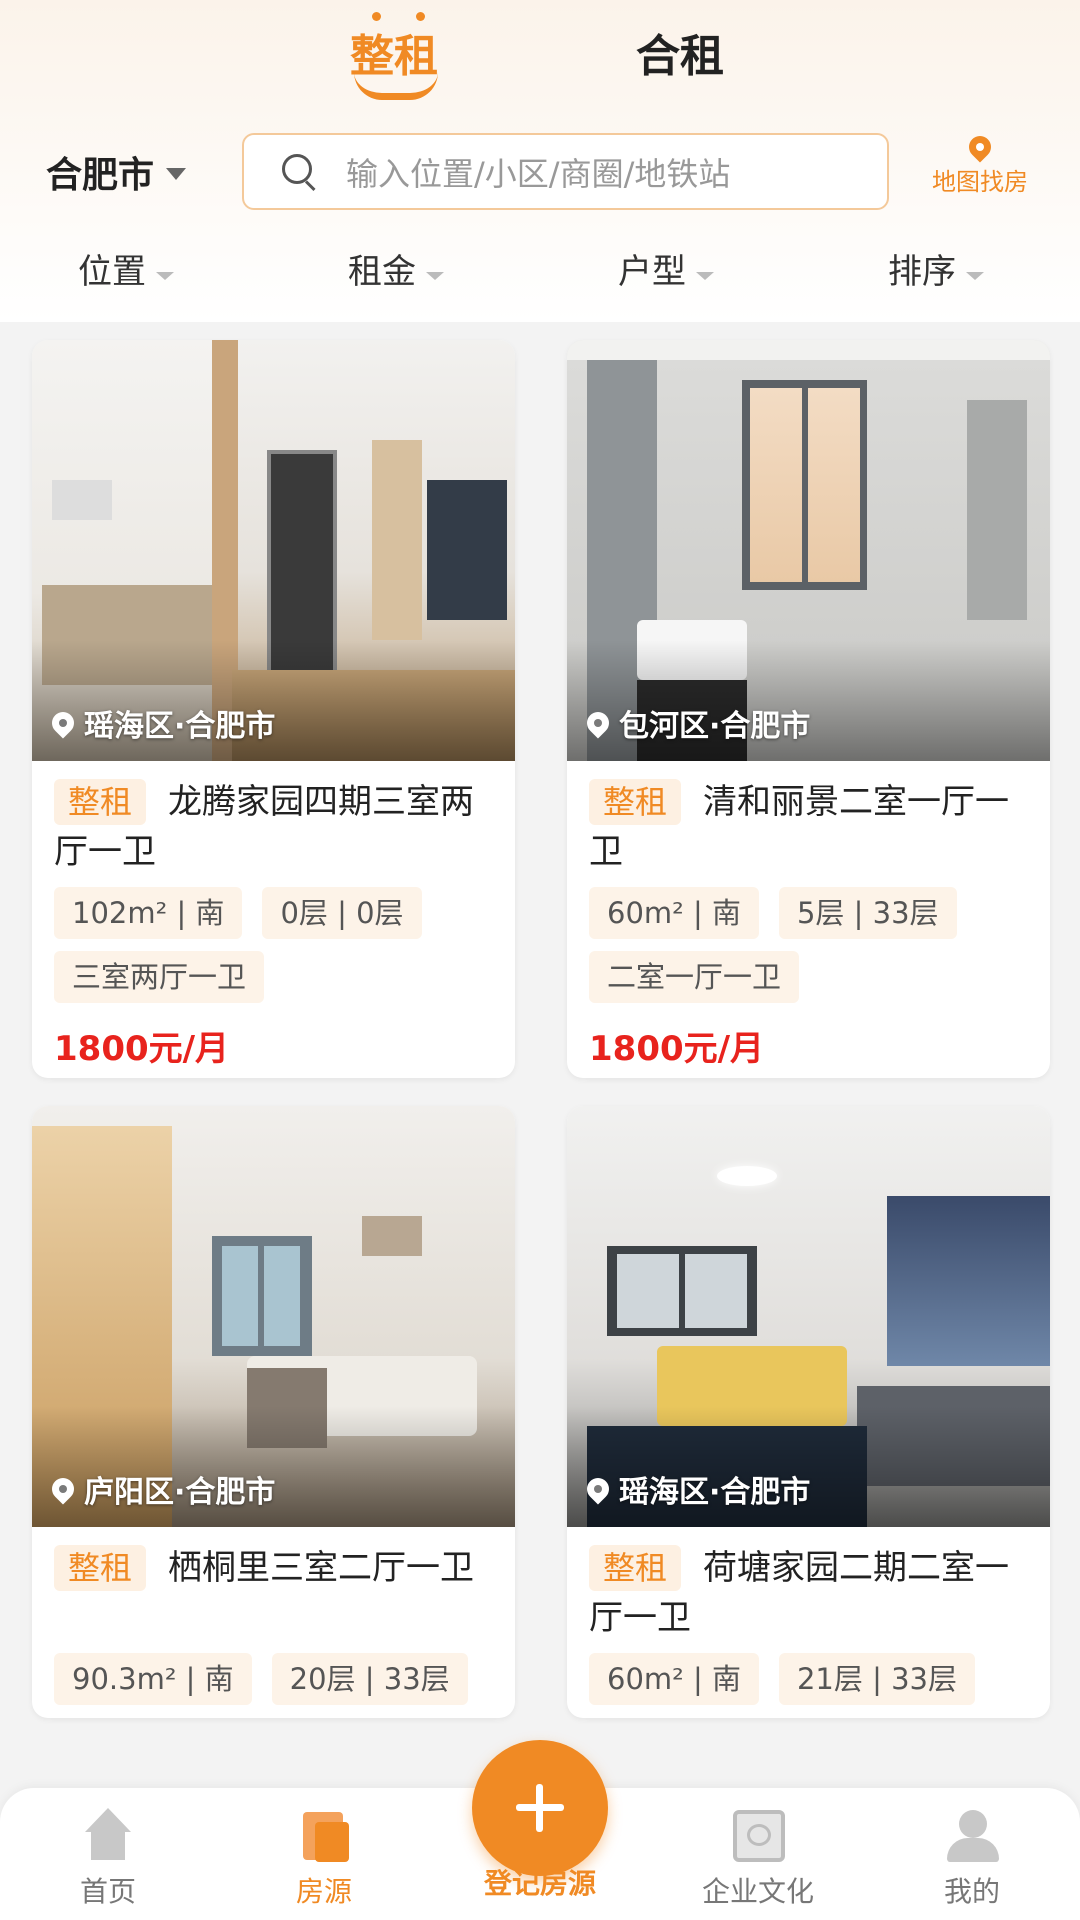  I want to click on add-listing-button, so click(540, 1808).